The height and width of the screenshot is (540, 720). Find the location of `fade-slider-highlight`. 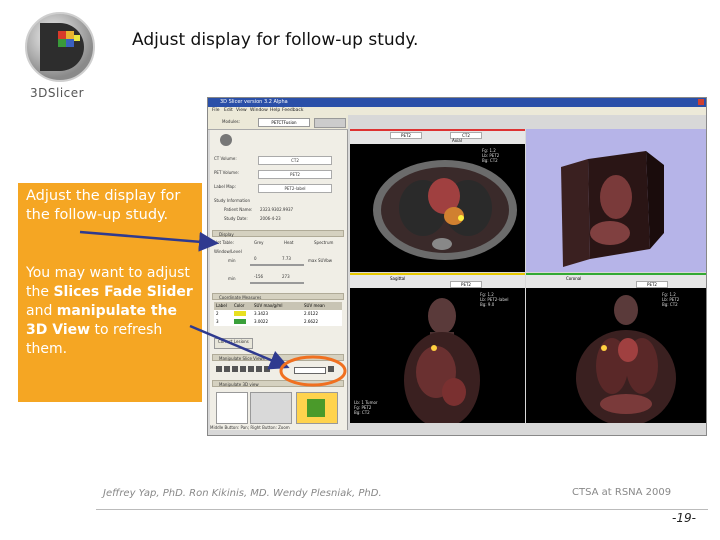

fade-slider-highlight is located at coordinates (313, 371).